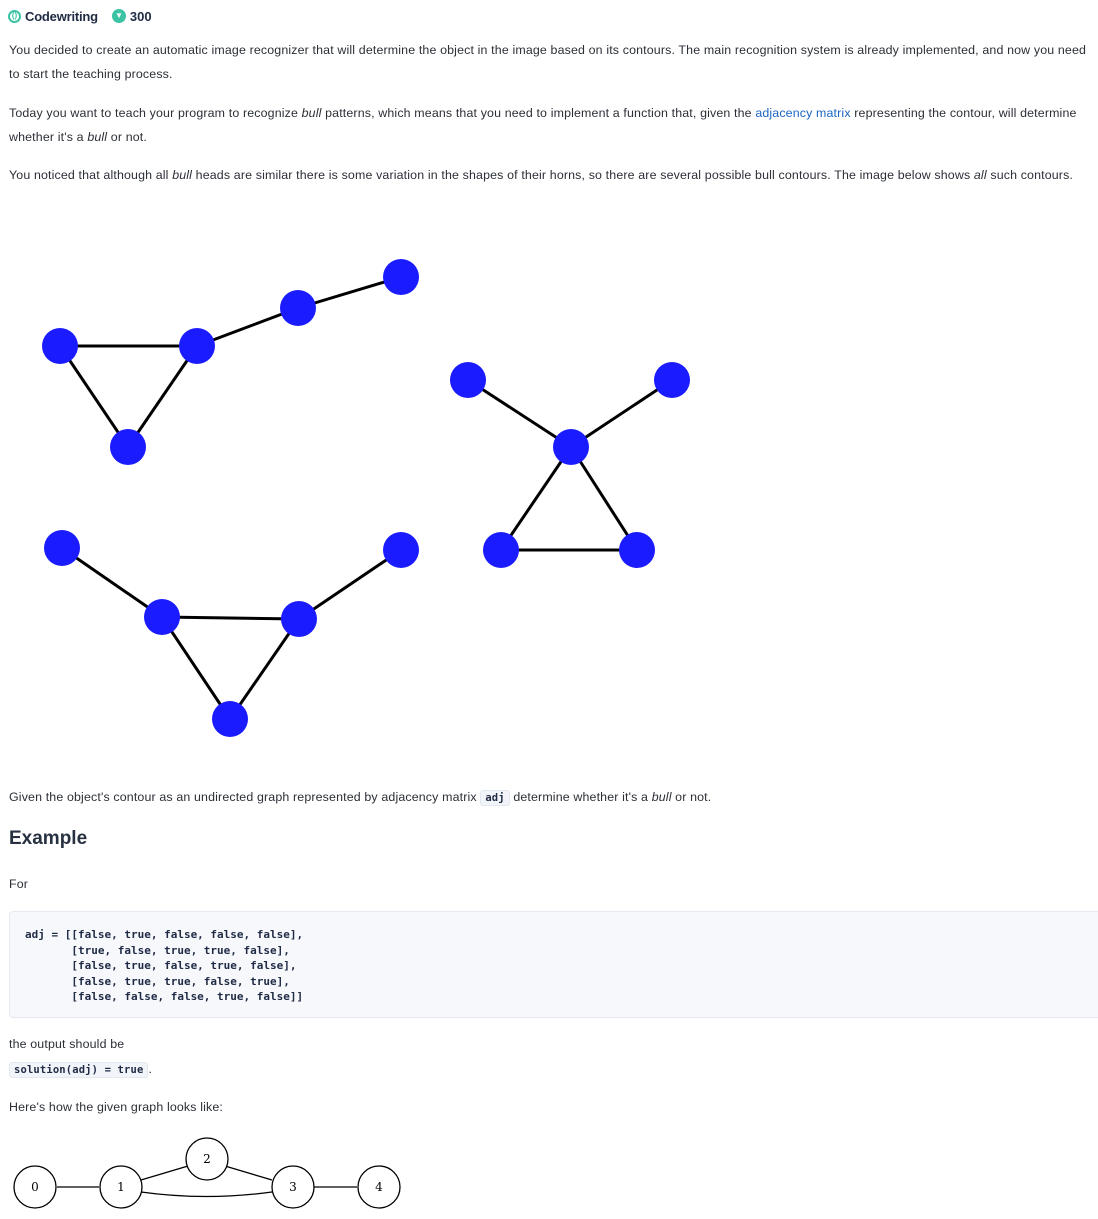 The height and width of the screenshot is (1219, 1098). I want to click on adj-inline-code: adj, so click(495, 798).